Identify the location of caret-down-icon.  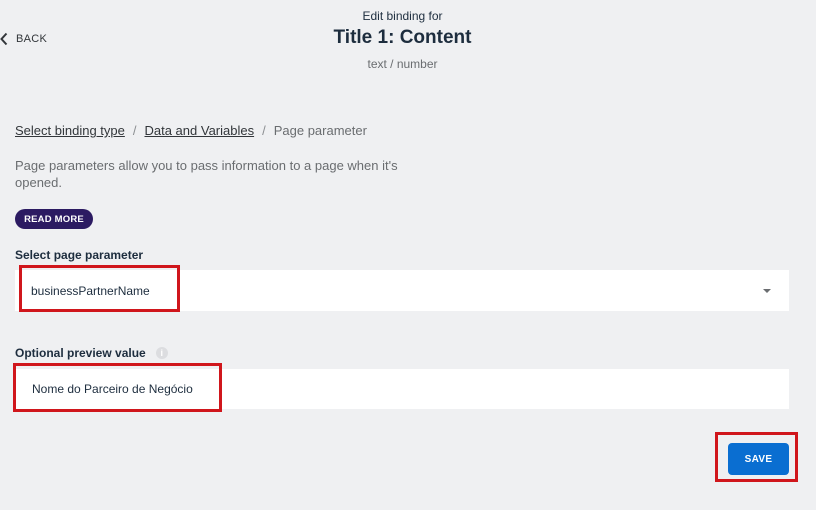
(767, 290).